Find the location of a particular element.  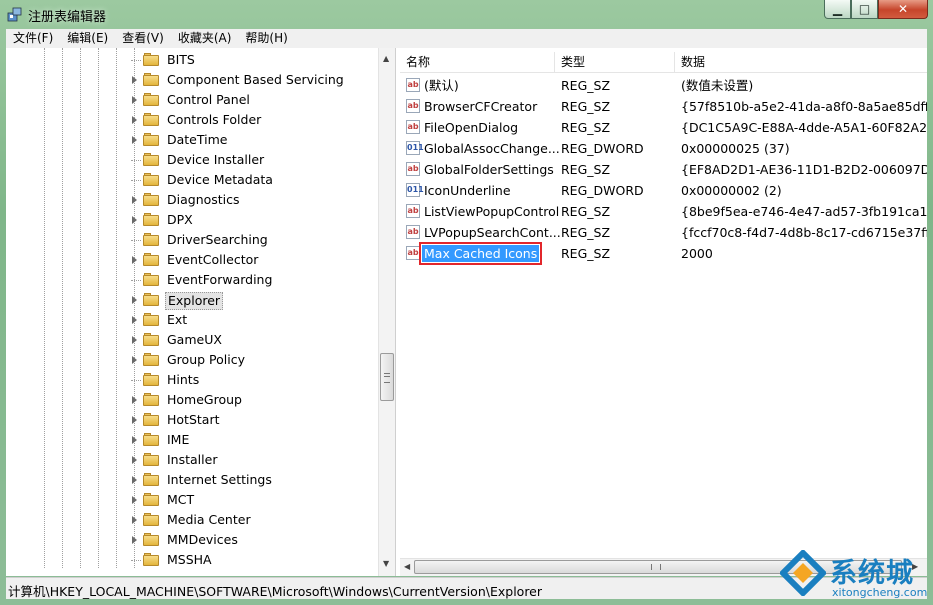

maximize-button: □ is located at coordinates (864, 9).